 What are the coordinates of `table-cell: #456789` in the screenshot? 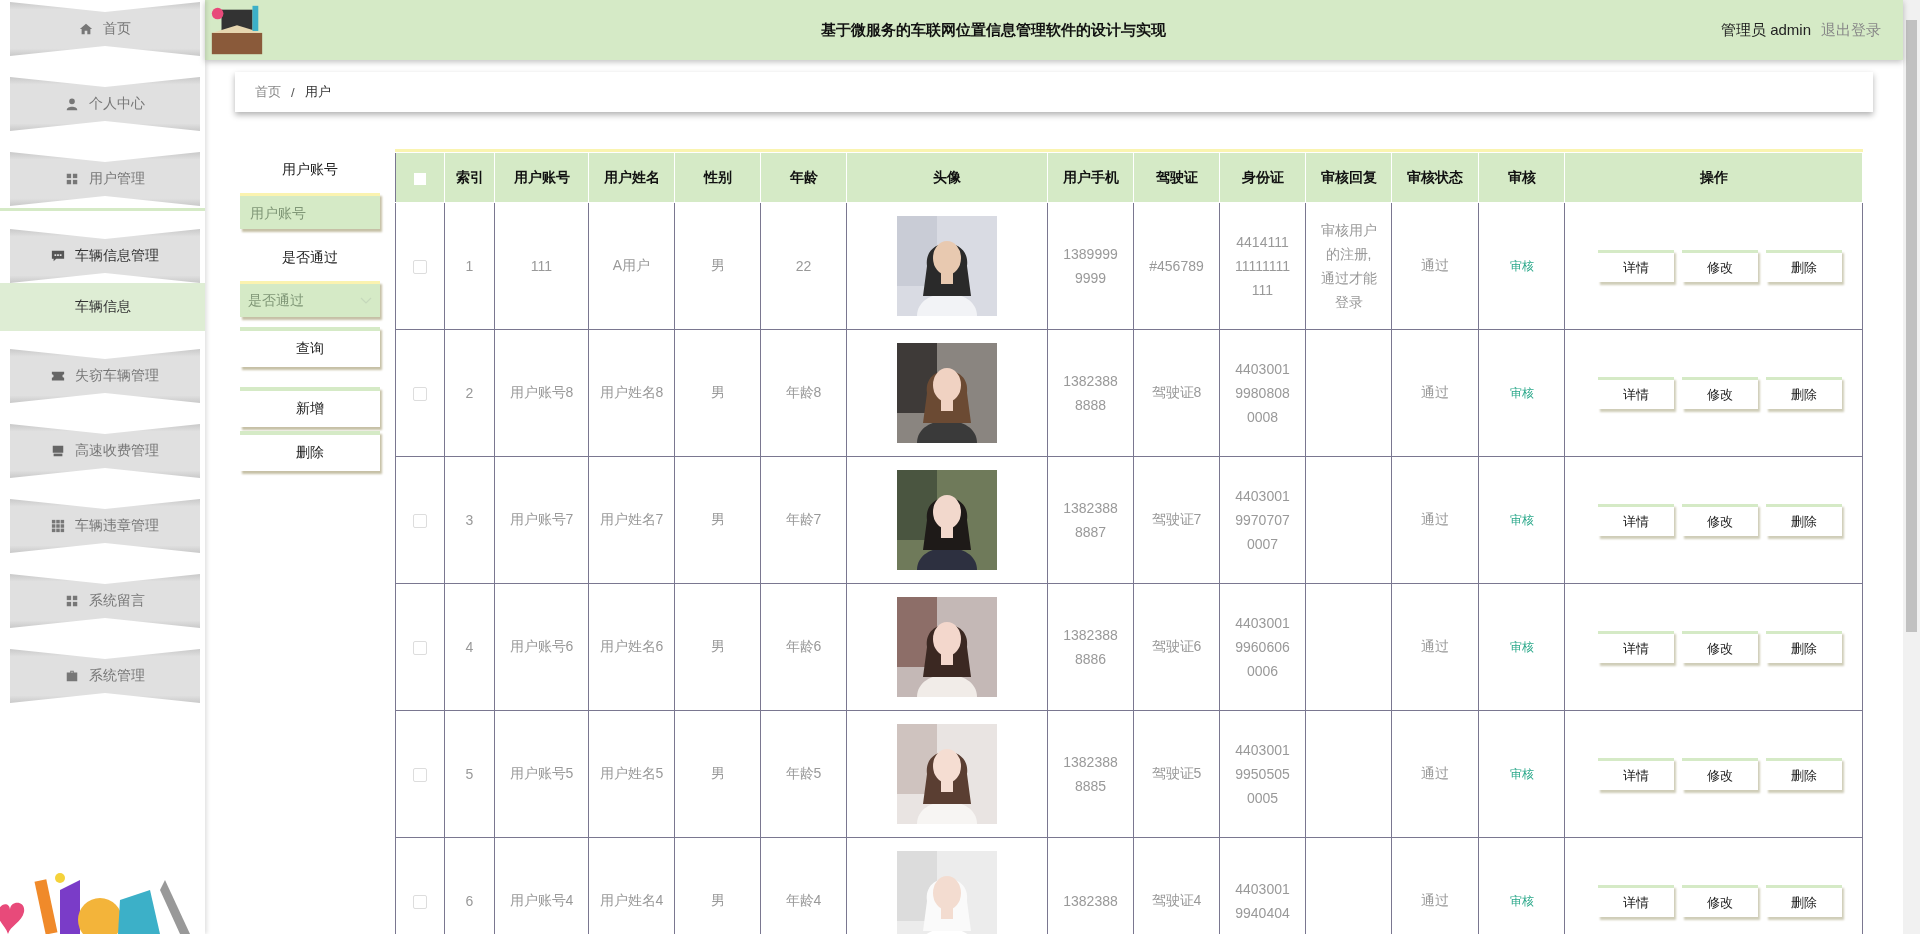 It's located at (1176, 266).